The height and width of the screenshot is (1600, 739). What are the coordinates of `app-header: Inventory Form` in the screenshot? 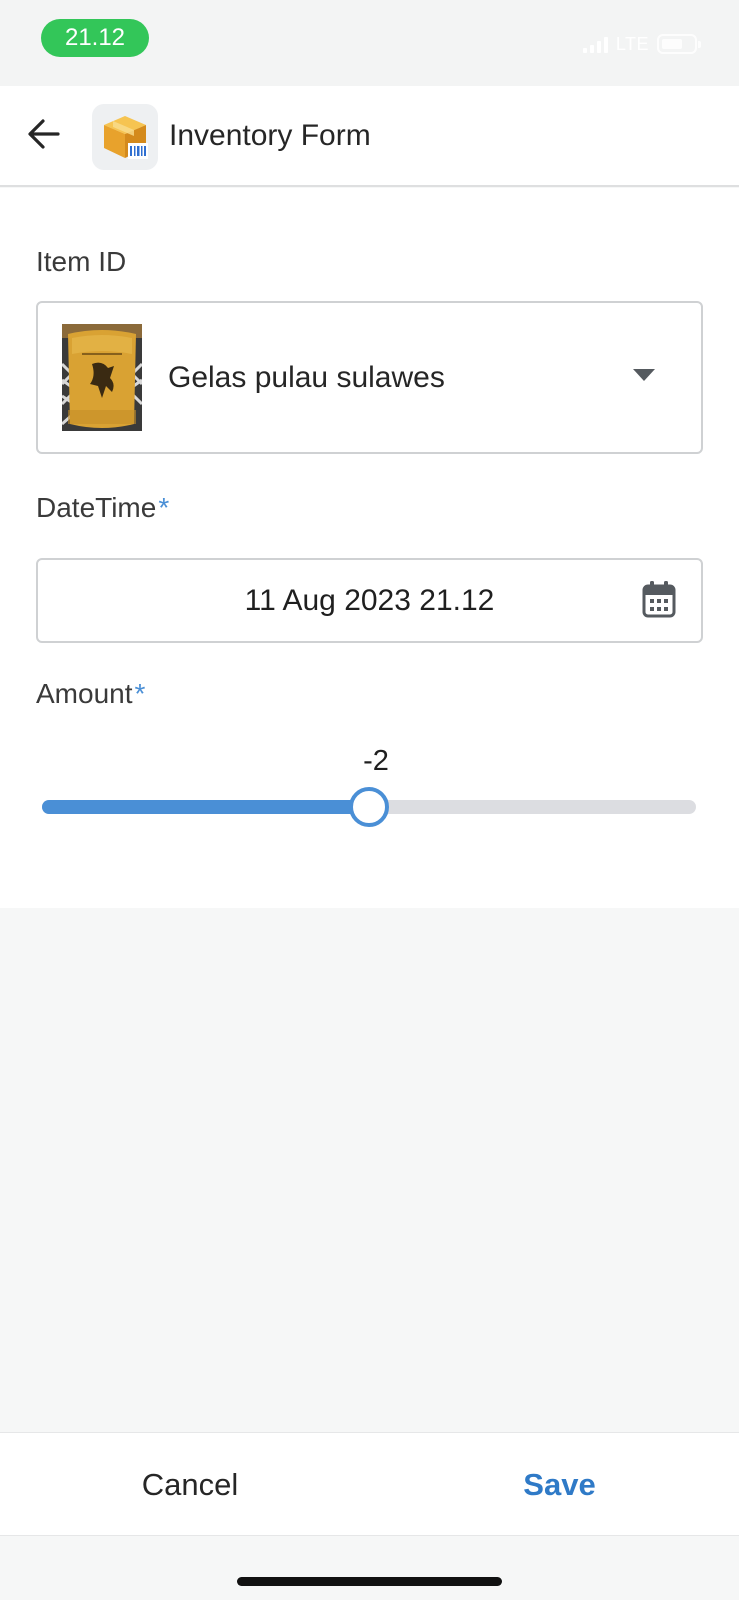 It's located at (369, 136).